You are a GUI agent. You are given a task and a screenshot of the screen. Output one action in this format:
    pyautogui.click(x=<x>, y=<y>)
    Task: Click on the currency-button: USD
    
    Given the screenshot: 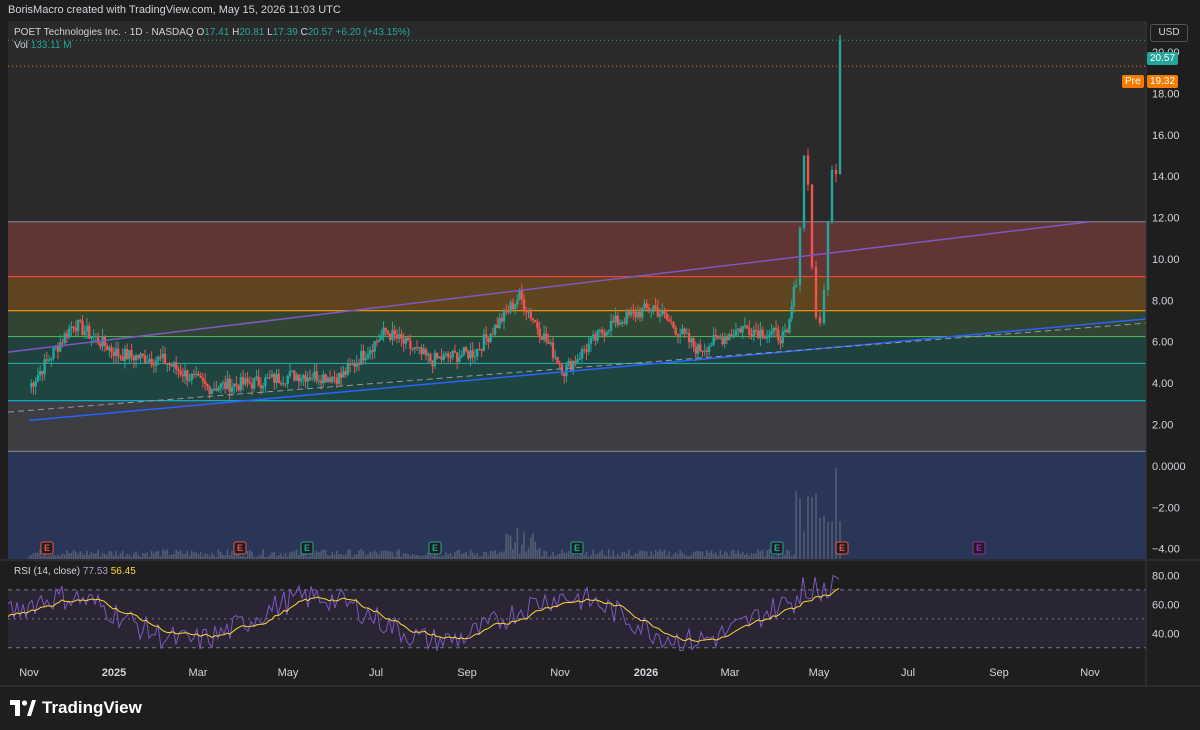 What is the action you would take?
    pyautogui.click(x=1169, y=33)
    